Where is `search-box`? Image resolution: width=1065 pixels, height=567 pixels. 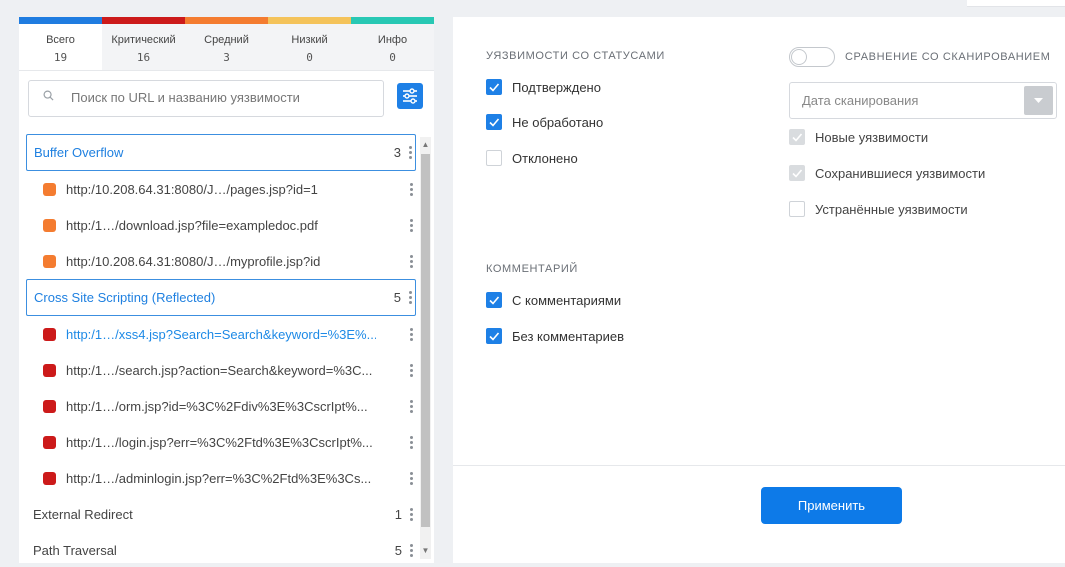 search-box is located at coordinates (206, 98).